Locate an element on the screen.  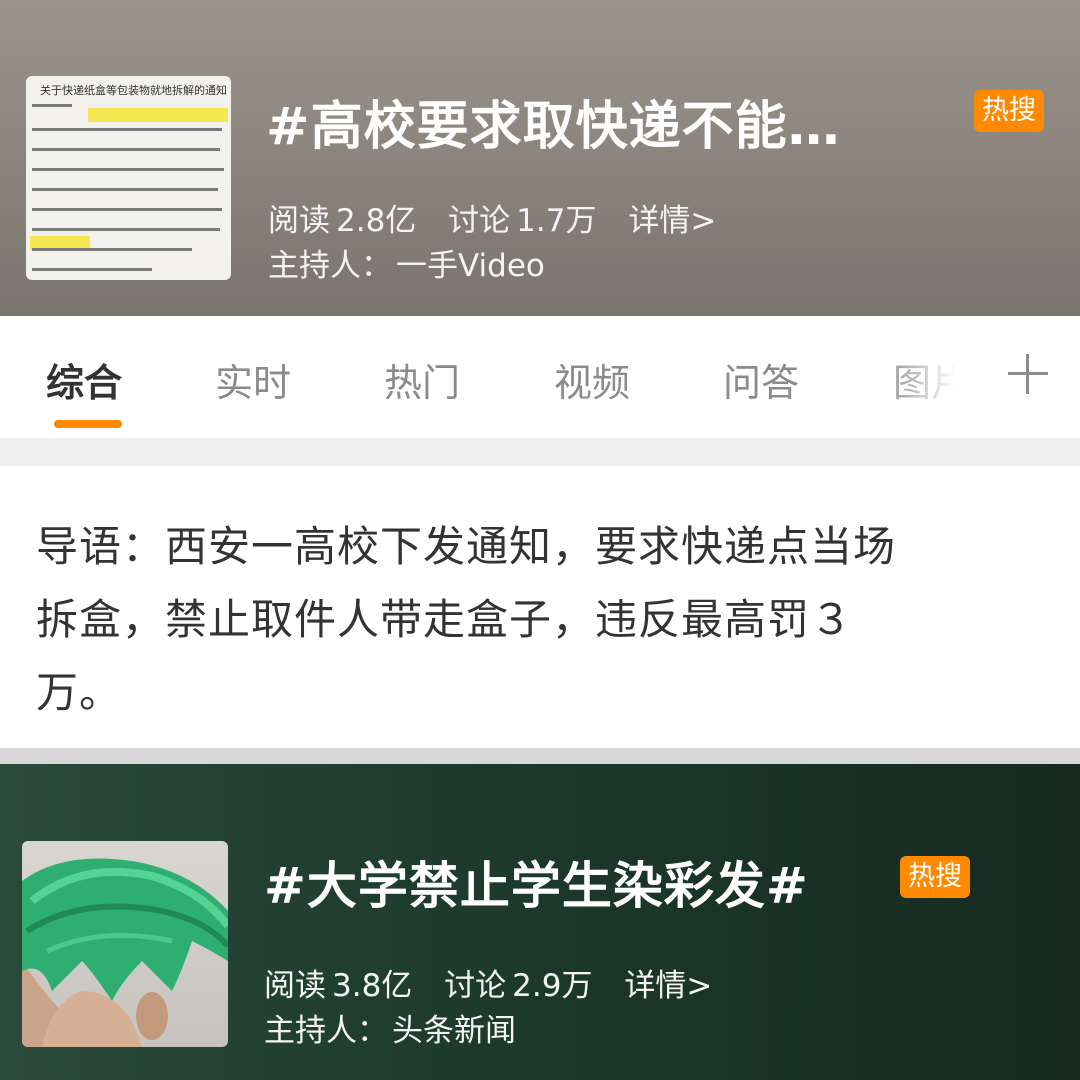
thumbnail-document-title: 关于快递纸盒等包装物就地拆解的通知 is located at coordinates (133, 90).